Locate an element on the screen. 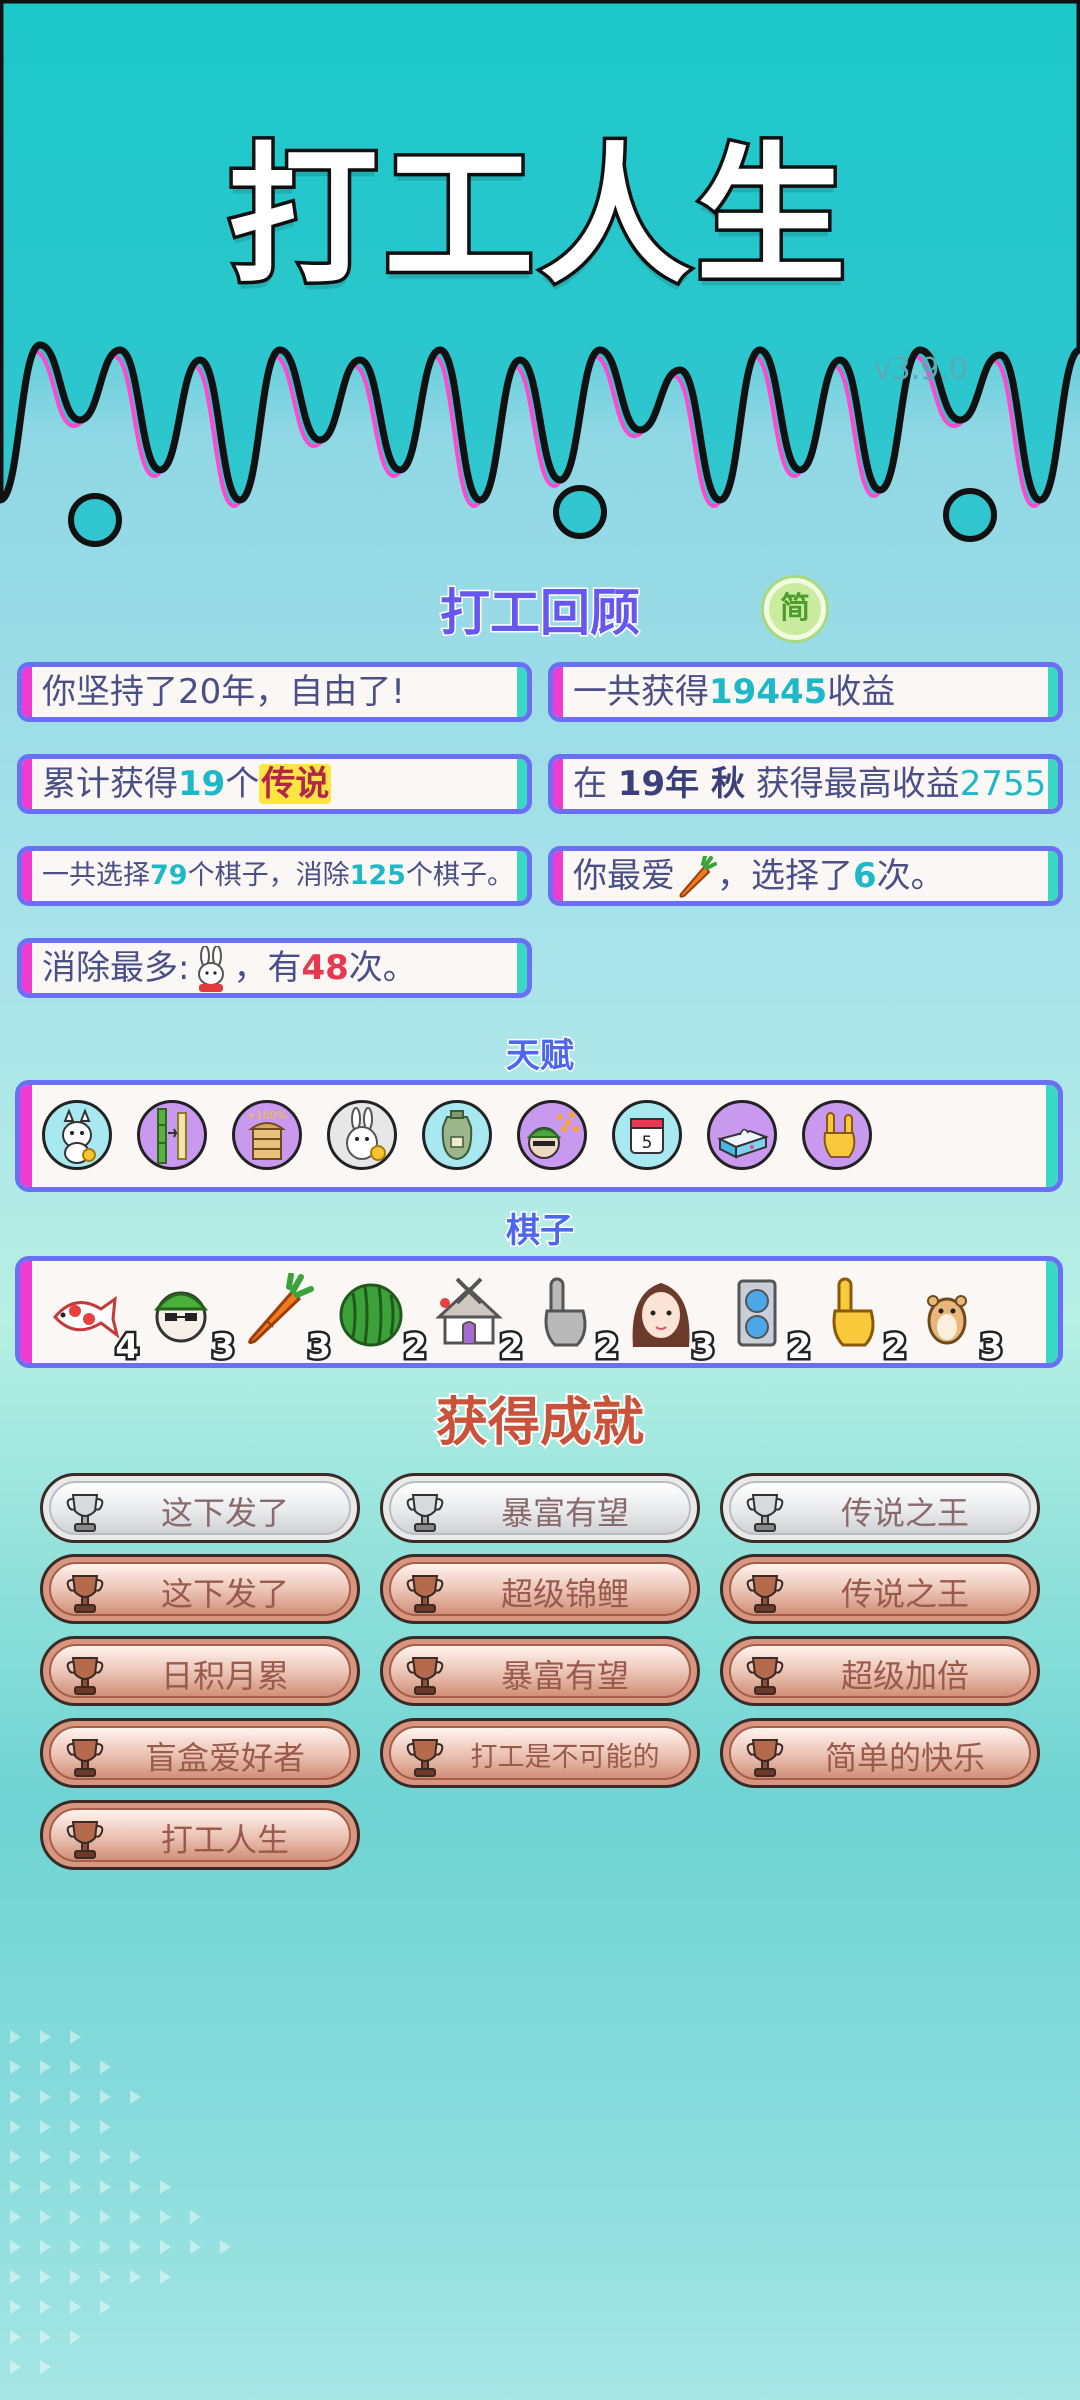 The image size is (1080, 2400). review-card-years: 你坚持了20年，自由了! is located at coordinates (274, 692).